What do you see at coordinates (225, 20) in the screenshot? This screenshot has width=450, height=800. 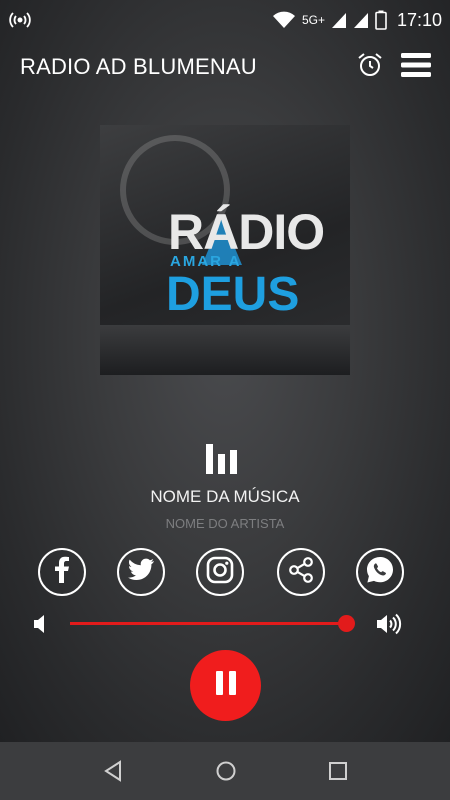 I see `status-bar: 5G+ 17:10` at bounding box center [225, 20].